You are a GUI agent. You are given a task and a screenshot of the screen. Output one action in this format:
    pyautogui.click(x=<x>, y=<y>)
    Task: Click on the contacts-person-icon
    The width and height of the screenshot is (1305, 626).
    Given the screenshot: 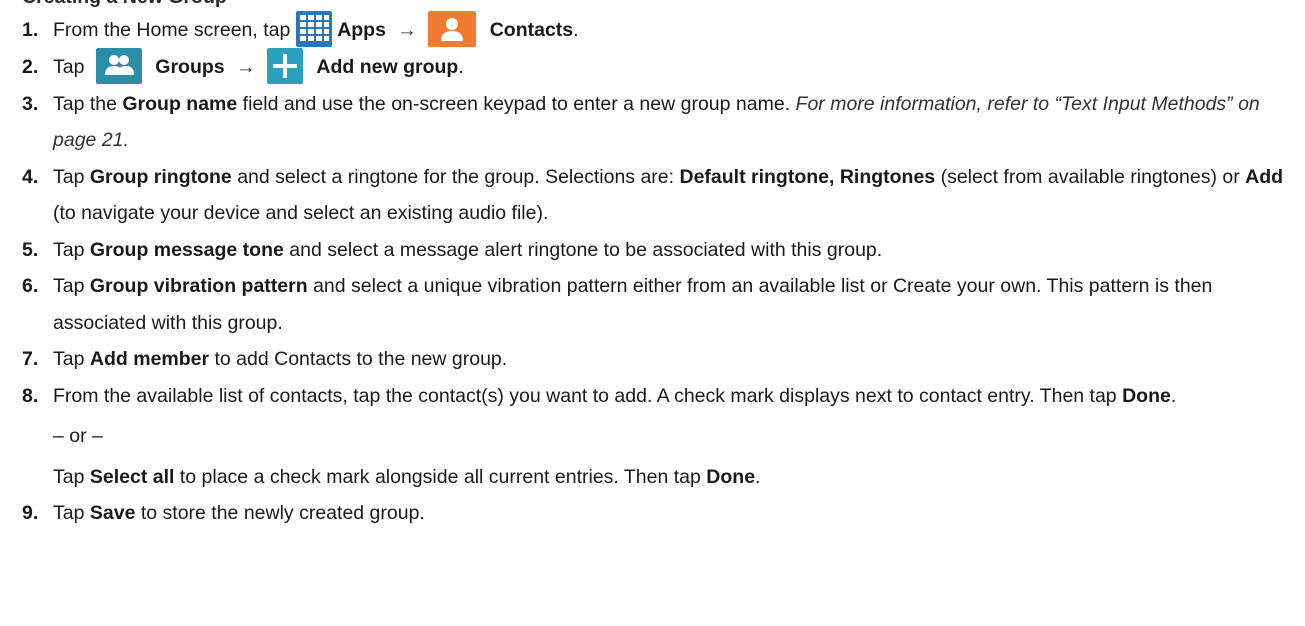 What is the action you would take?
    pyautogui.click(x=452, y=28)
    